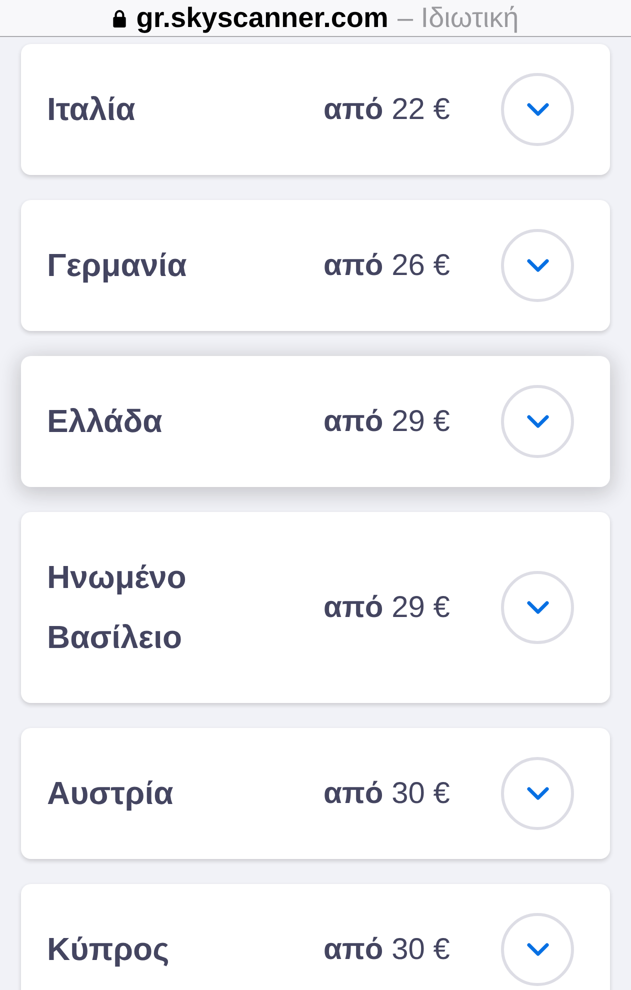  What do you see at coordinates (91, 109) in the screenshot?
I see `country-name: Ιταλία` at bounding box center [91, 109].